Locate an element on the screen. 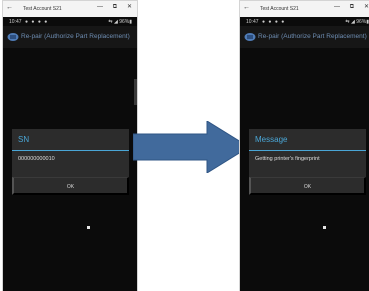 This screenshot has width=369, height=291. side-handle is located at coordinates (135, 92).